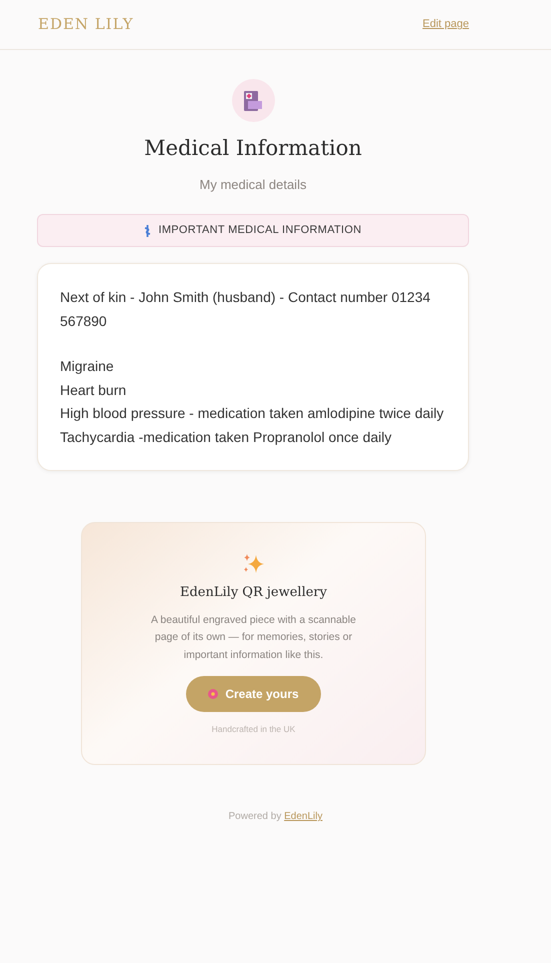 The image size is (551, 963). I want to click on footer-text: Powered by EdenLily, so click(276, 817).